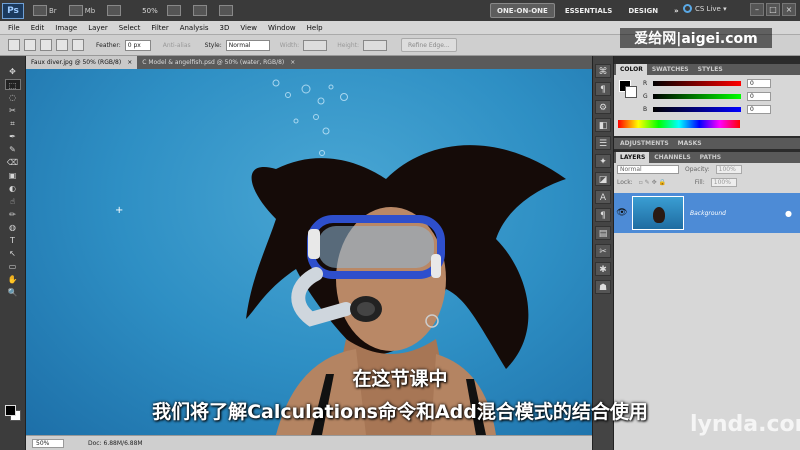 The height and width of the screenshot is (450, 800). Describe the element at coordinates (13, 175) in the screenshot. I see `gradient-tool-icon: ▣` at that location.